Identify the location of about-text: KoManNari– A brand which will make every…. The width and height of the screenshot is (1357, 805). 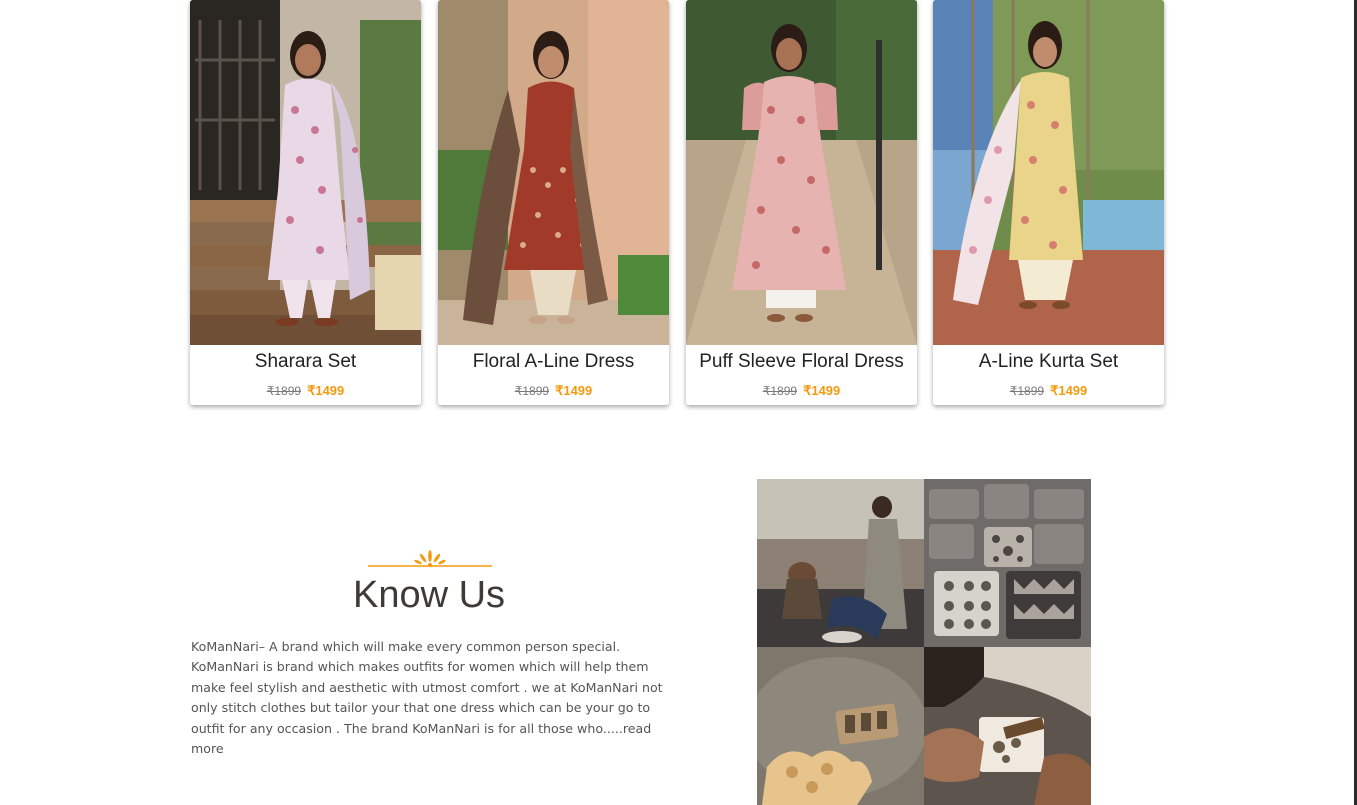
(431, 698).